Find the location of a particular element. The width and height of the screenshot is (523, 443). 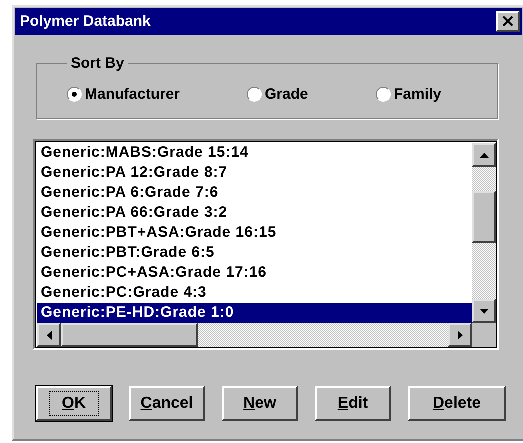

group-label: Sort By is located at coordinates (98, 63).